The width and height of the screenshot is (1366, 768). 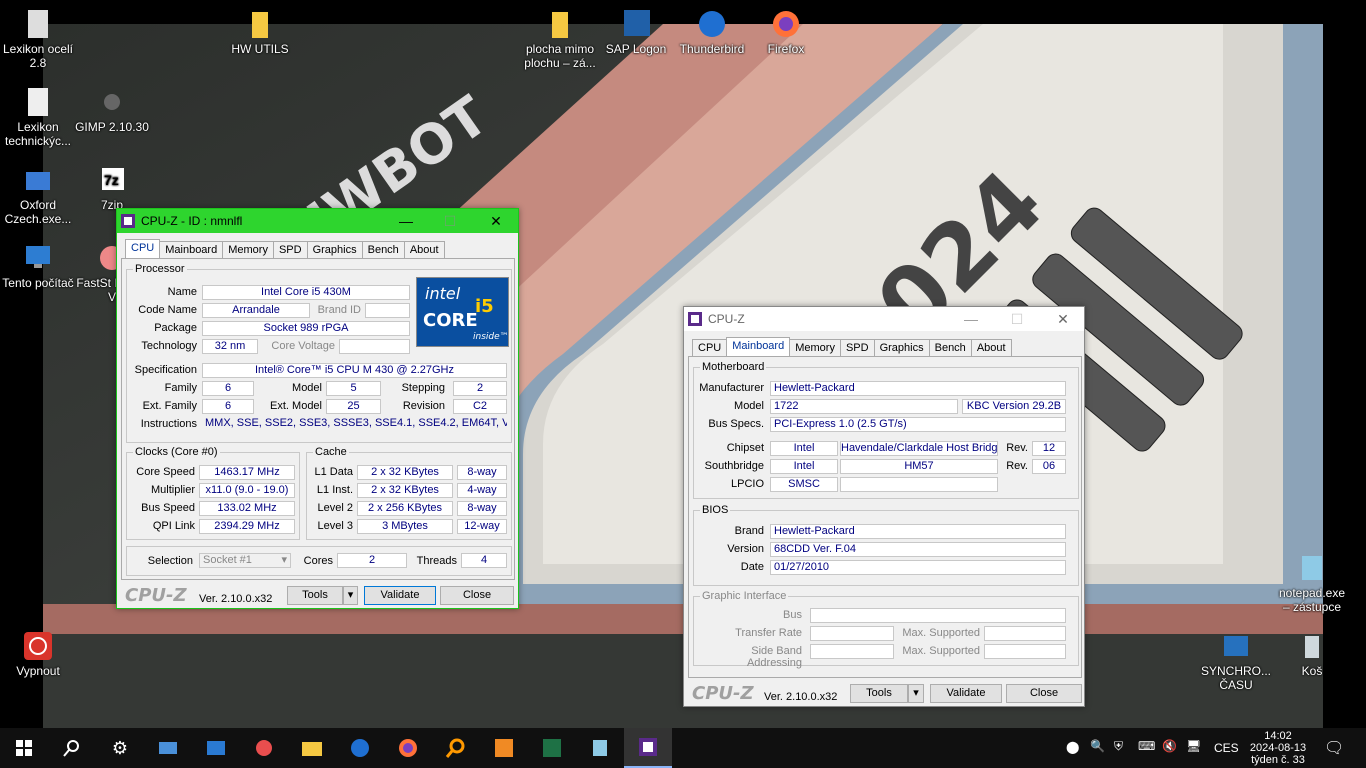 What do you see at coordinates (600, 748) in the screenshot?
I see `taskbar-notepad-icon` at bounding box center [600, 748].